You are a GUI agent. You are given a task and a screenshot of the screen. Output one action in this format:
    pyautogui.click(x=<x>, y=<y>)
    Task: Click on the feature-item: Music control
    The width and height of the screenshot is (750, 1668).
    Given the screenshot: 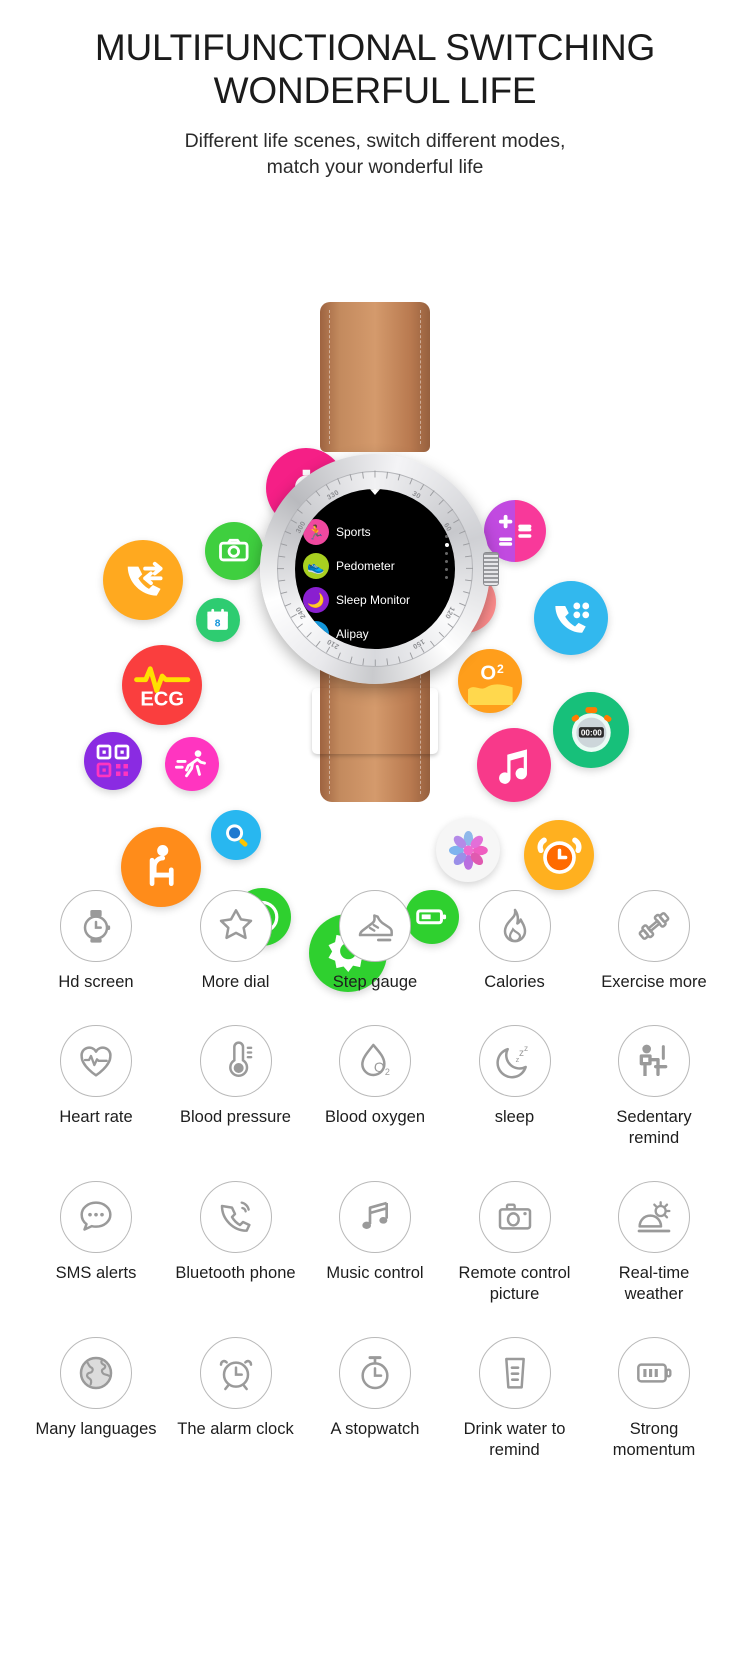 What is the action you would take?
    pyautogui.click(x=375, y=1243)
    